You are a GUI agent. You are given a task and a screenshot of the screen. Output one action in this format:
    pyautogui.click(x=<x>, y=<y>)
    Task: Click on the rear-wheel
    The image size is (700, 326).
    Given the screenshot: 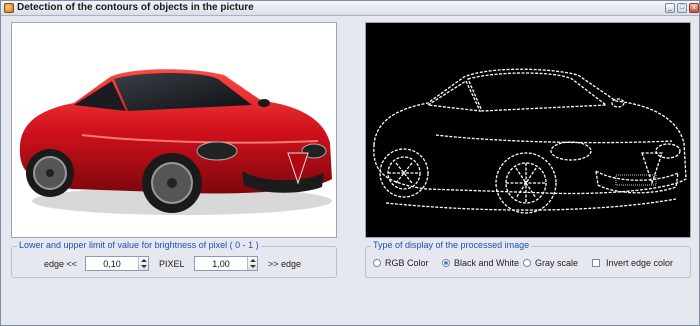 What is the action you would take?
    pyautogui.click(x=50, y=173)
    